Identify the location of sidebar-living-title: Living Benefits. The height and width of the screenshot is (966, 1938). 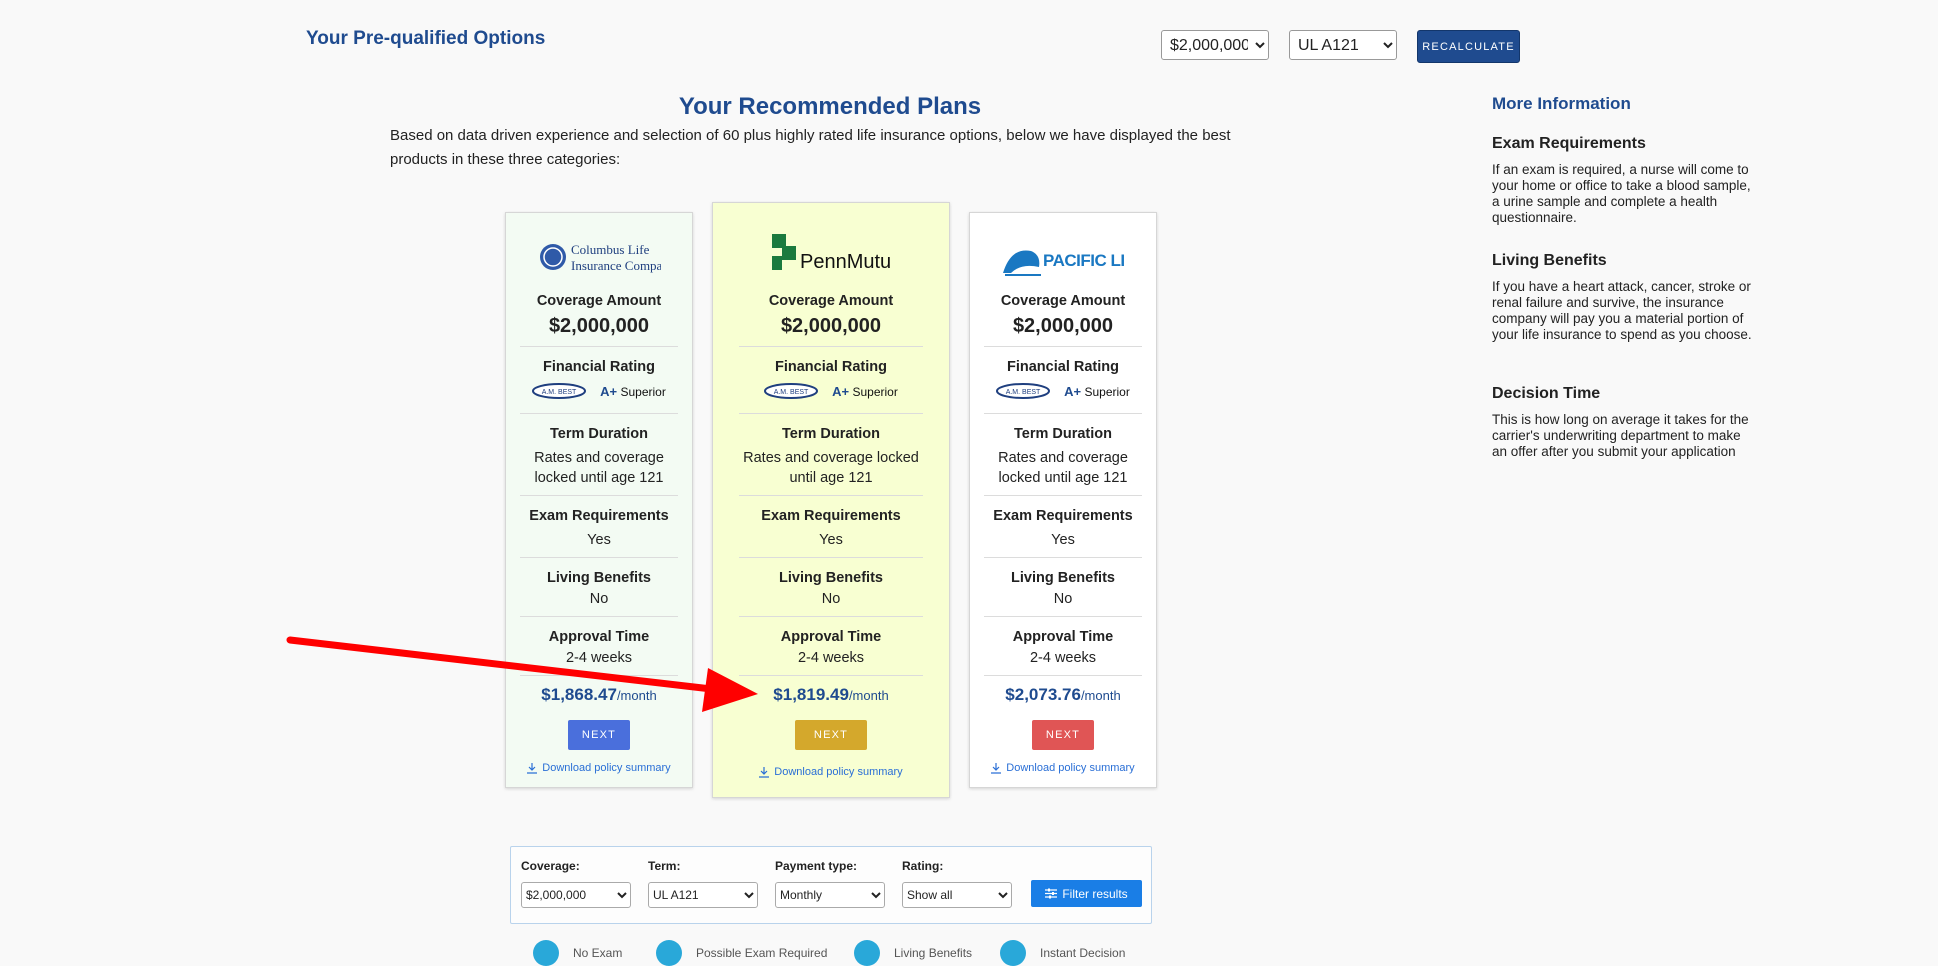
(1549, 260).